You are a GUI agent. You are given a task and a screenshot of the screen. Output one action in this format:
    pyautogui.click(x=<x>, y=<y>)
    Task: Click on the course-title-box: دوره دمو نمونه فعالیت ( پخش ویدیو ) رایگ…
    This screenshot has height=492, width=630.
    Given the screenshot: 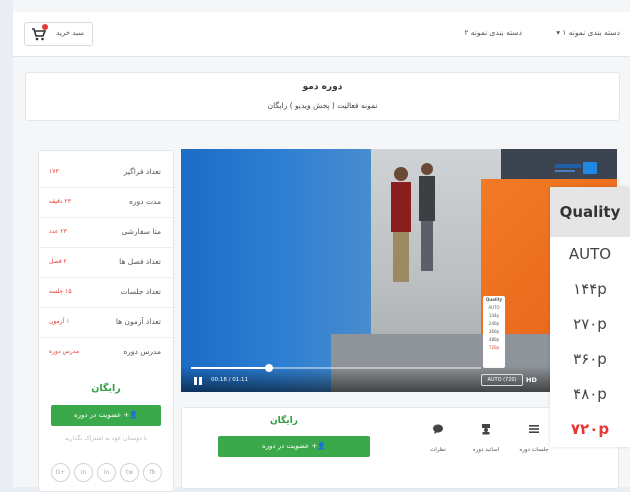 What is the action you would take?
    pyautogui.click(x=322, y=96)
    